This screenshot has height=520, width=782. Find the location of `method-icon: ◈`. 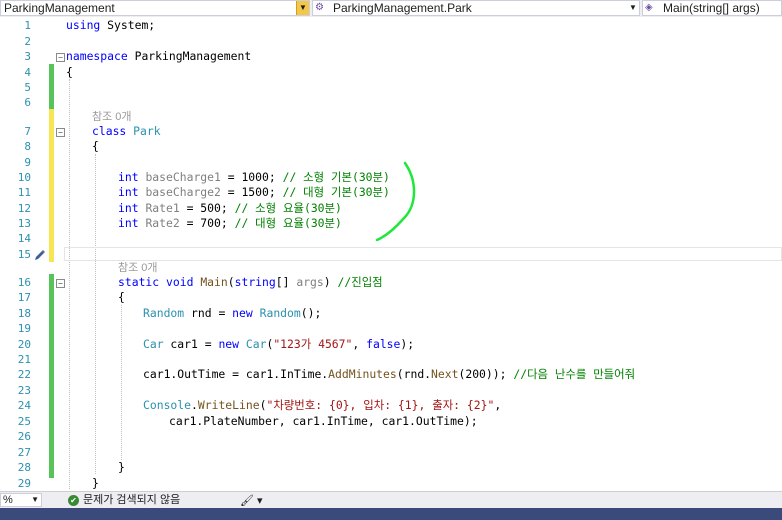

method-icon: ◈ is located at coordinates (649, 7).